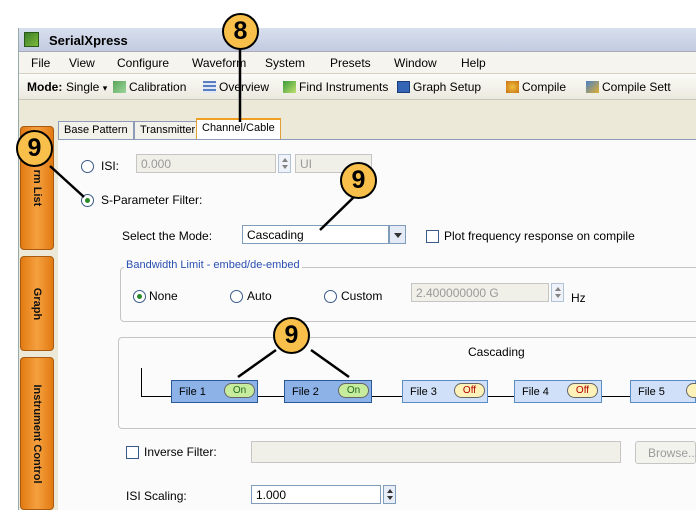 This screenshot has width=696, height=510. What do you see at coordinates (34, 148) in the screenshot?
I see `callout-9-sparam: 9` at bounding box center [34, 148].